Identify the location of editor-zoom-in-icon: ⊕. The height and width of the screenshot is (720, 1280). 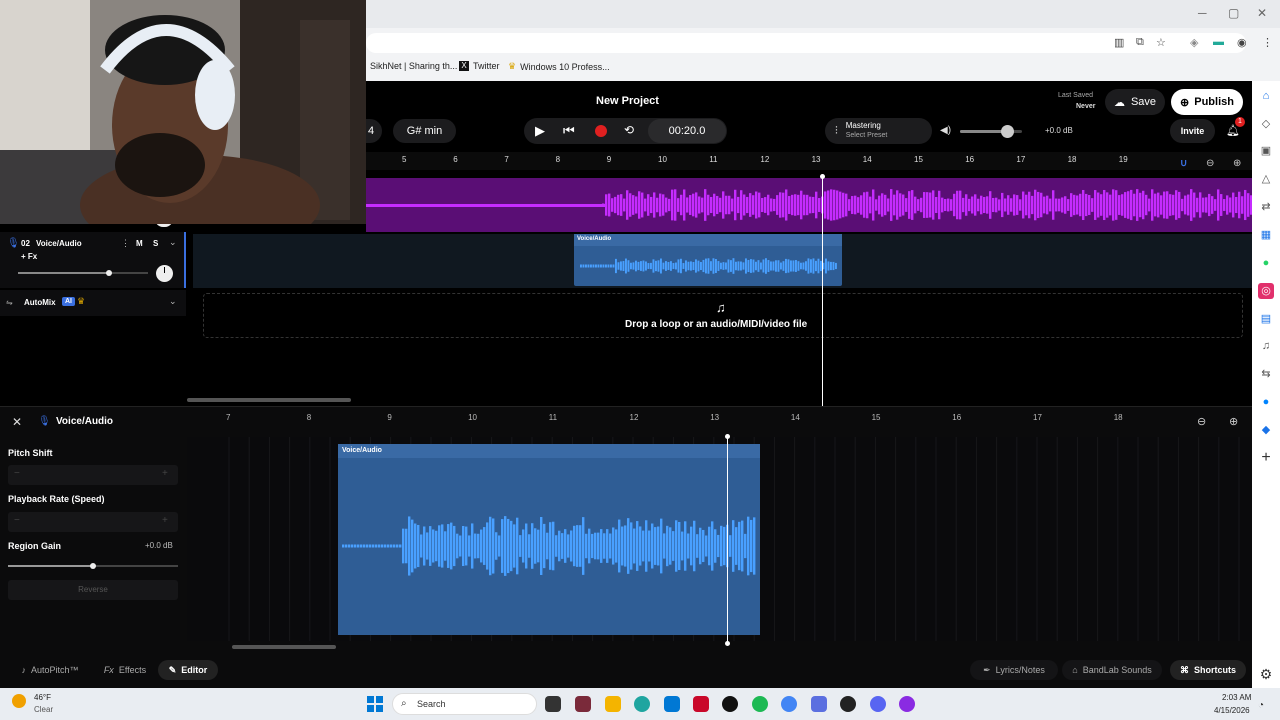
(1233, 421).